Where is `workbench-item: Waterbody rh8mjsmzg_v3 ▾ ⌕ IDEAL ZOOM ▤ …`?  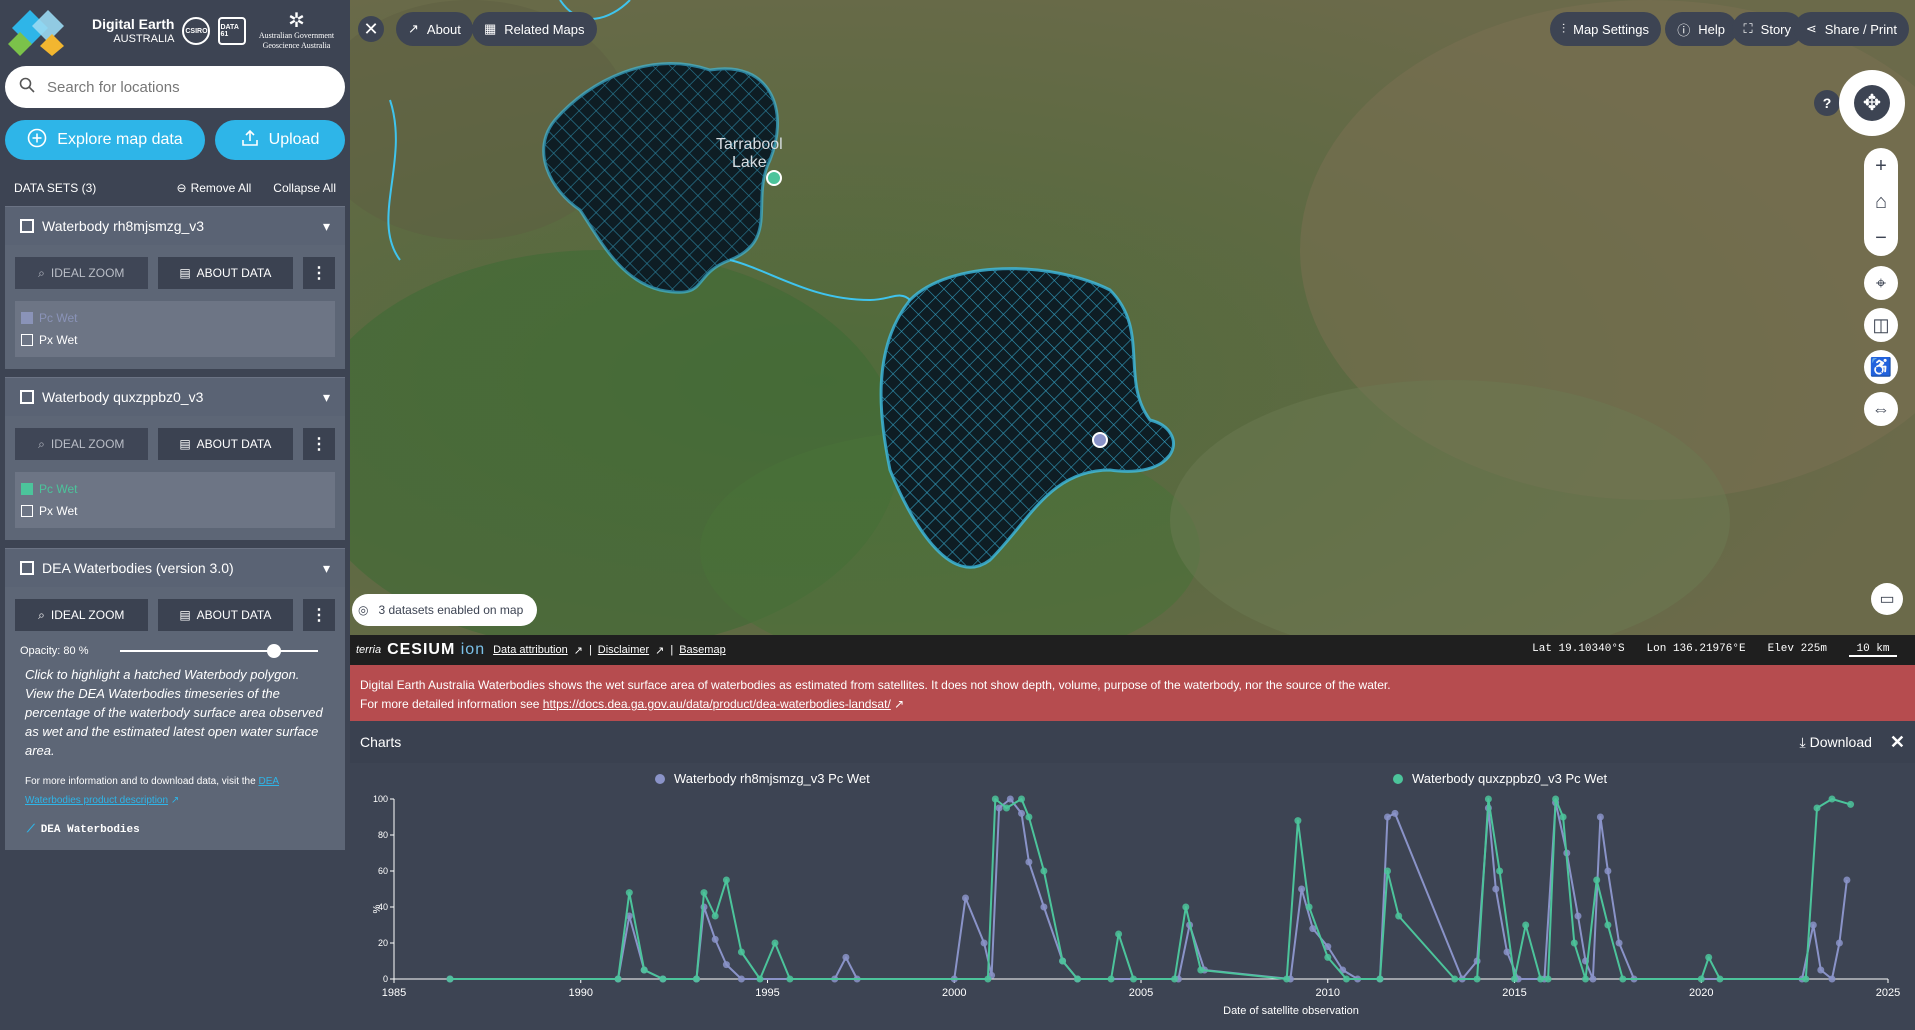 workbench-item: Waterbody rh8mjsmzg_v3 ▾ ⌕ IDEAL ZOOM ▤ … is located at coordinates (175, 287).